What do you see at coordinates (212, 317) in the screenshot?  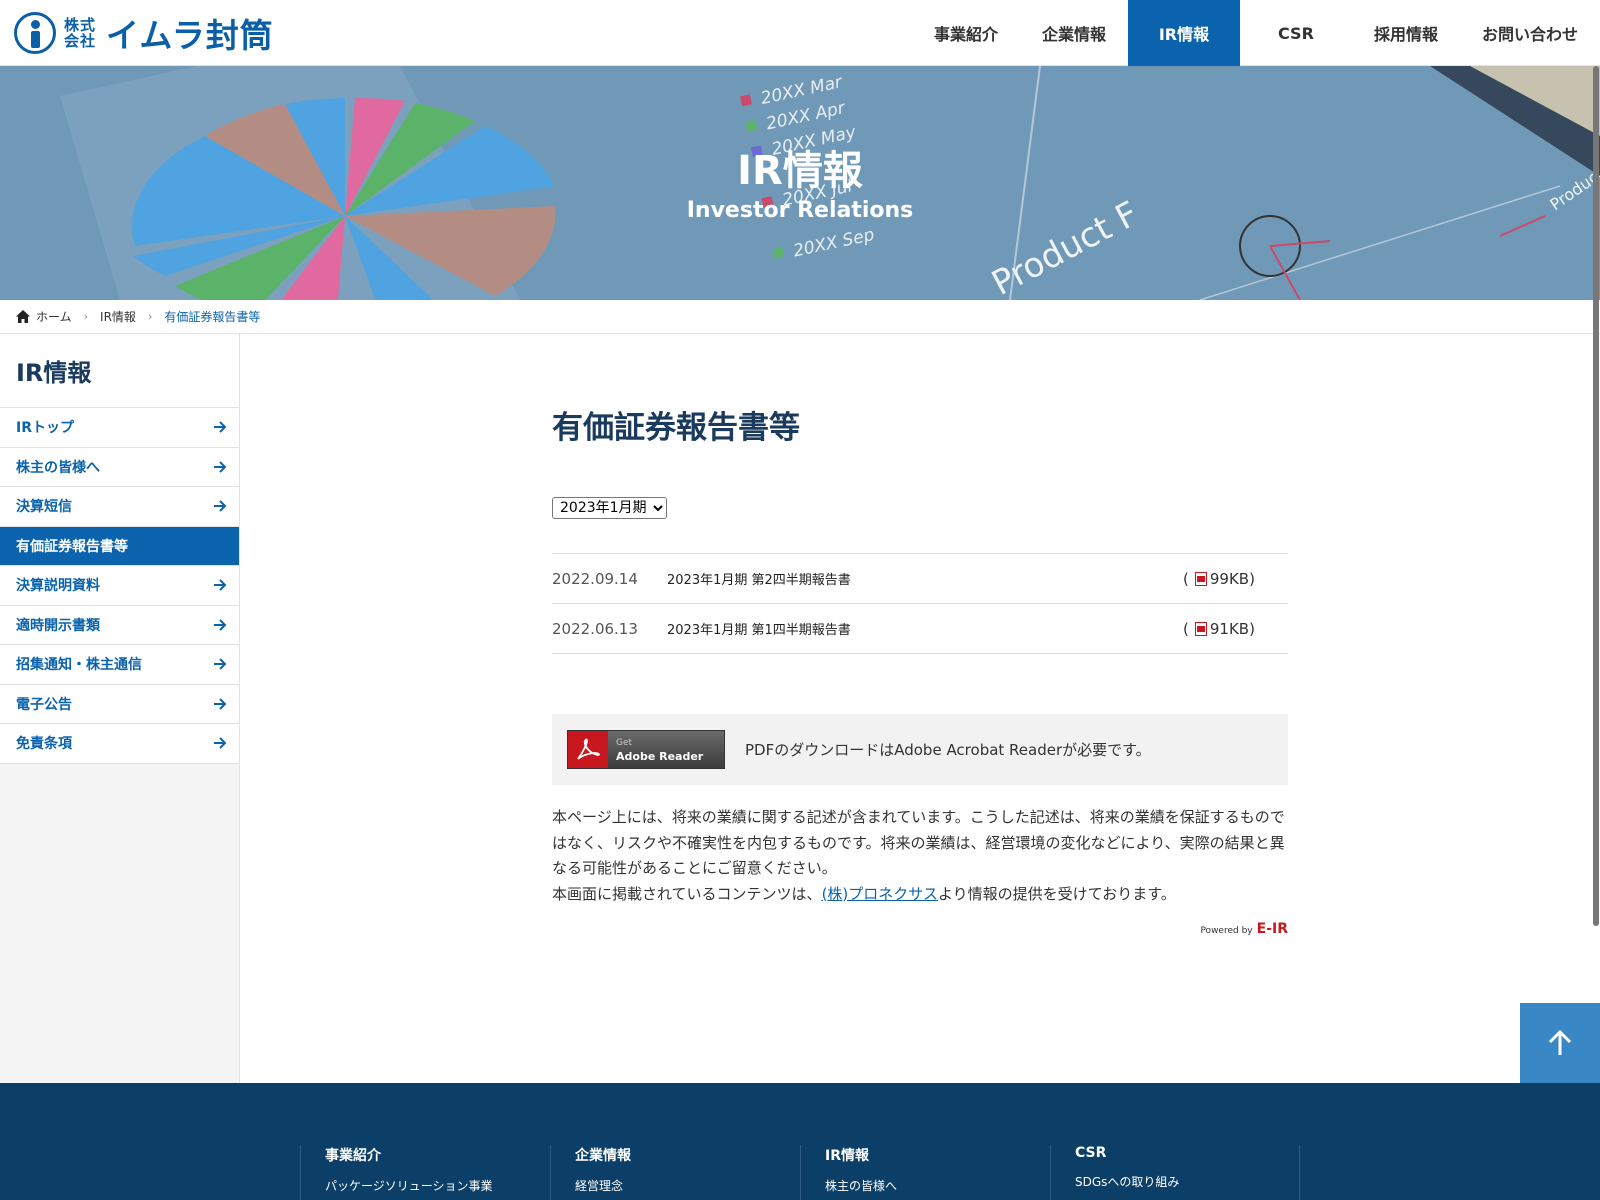 I see `breadcrumb-current: 有価証券報告書等` at bounding box center [212, 317].